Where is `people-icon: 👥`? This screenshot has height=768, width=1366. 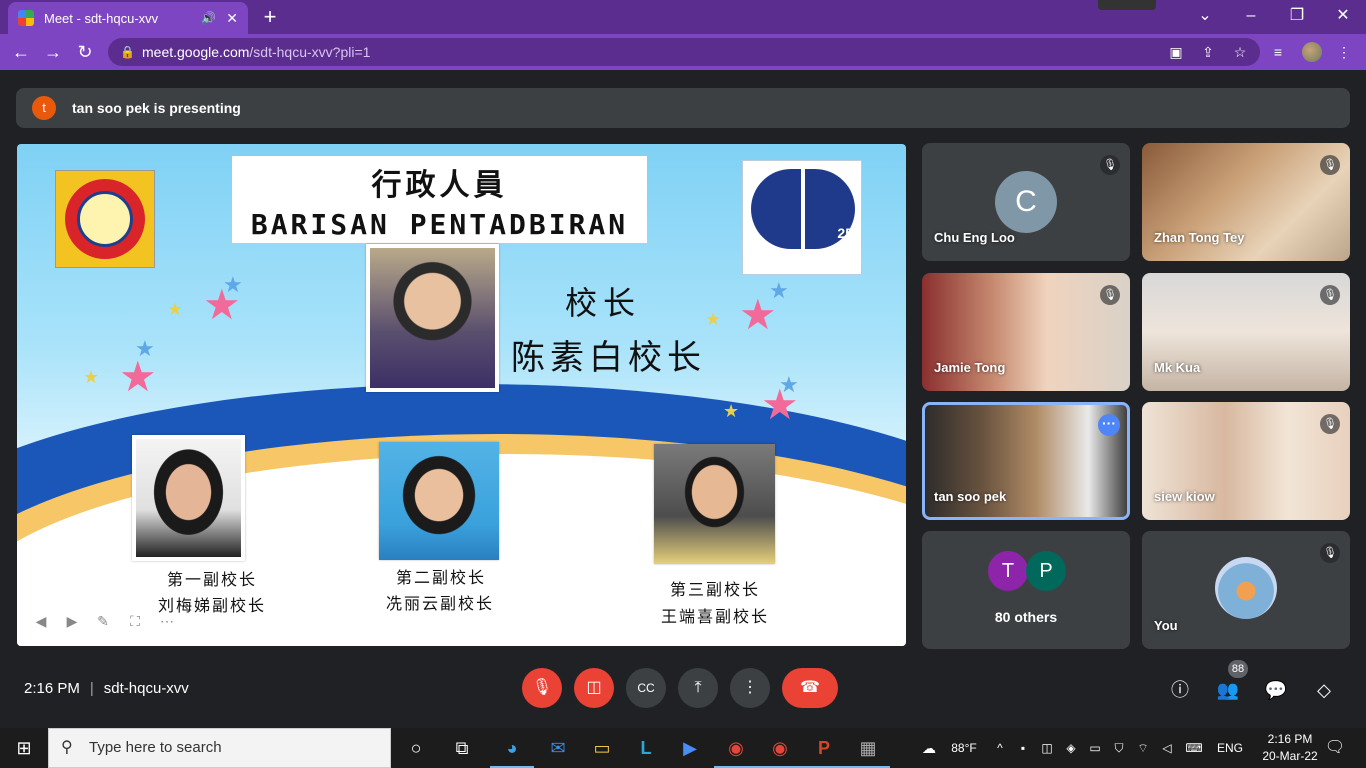
people-icon: 👥 is located at coordinates (1228, 690).